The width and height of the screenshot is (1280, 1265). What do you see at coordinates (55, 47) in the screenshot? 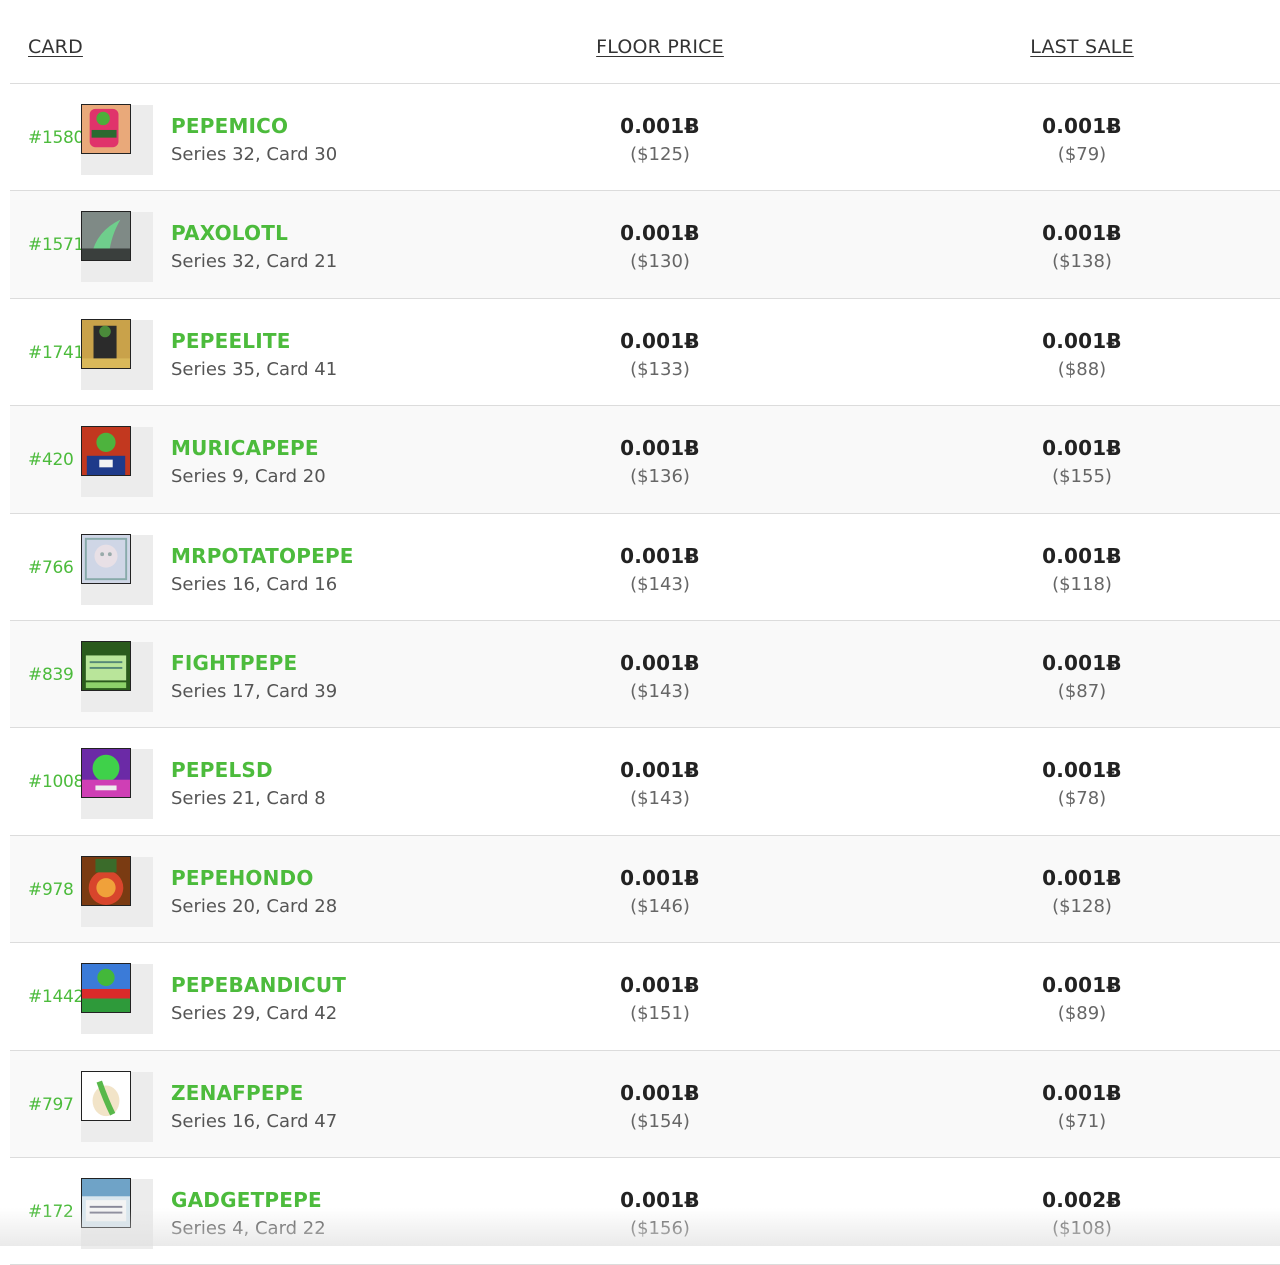
I see `card-column-header: CARD` at bounding box center [55, 47].